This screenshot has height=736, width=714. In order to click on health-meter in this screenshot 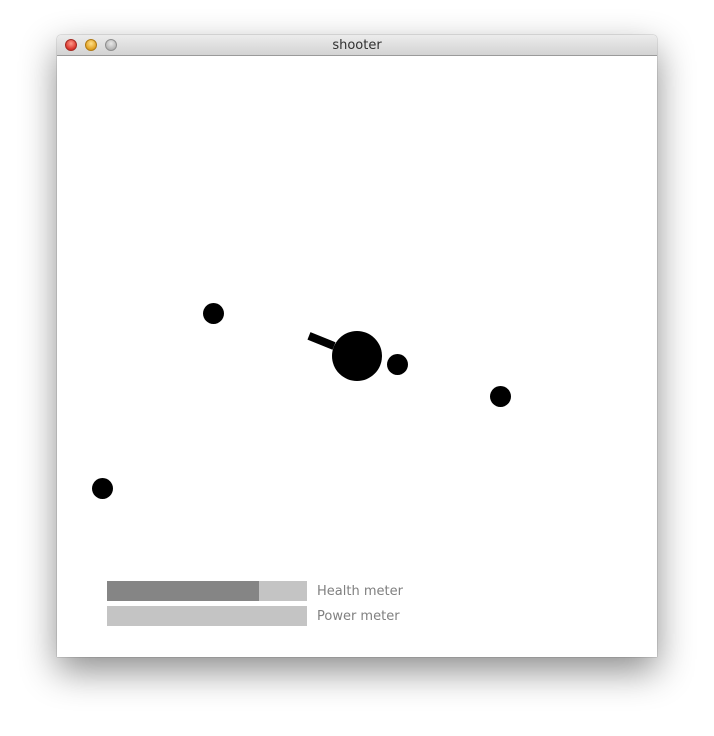, I will do `click(207, 591)`.